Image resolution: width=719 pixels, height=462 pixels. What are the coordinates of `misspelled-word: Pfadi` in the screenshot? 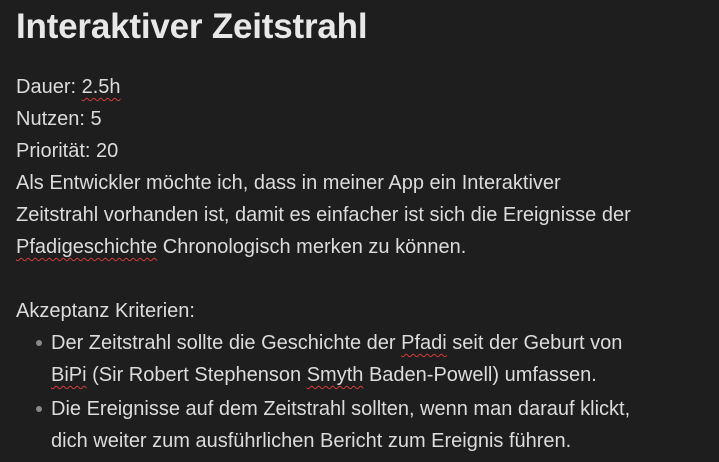 It's located at (424, 343).